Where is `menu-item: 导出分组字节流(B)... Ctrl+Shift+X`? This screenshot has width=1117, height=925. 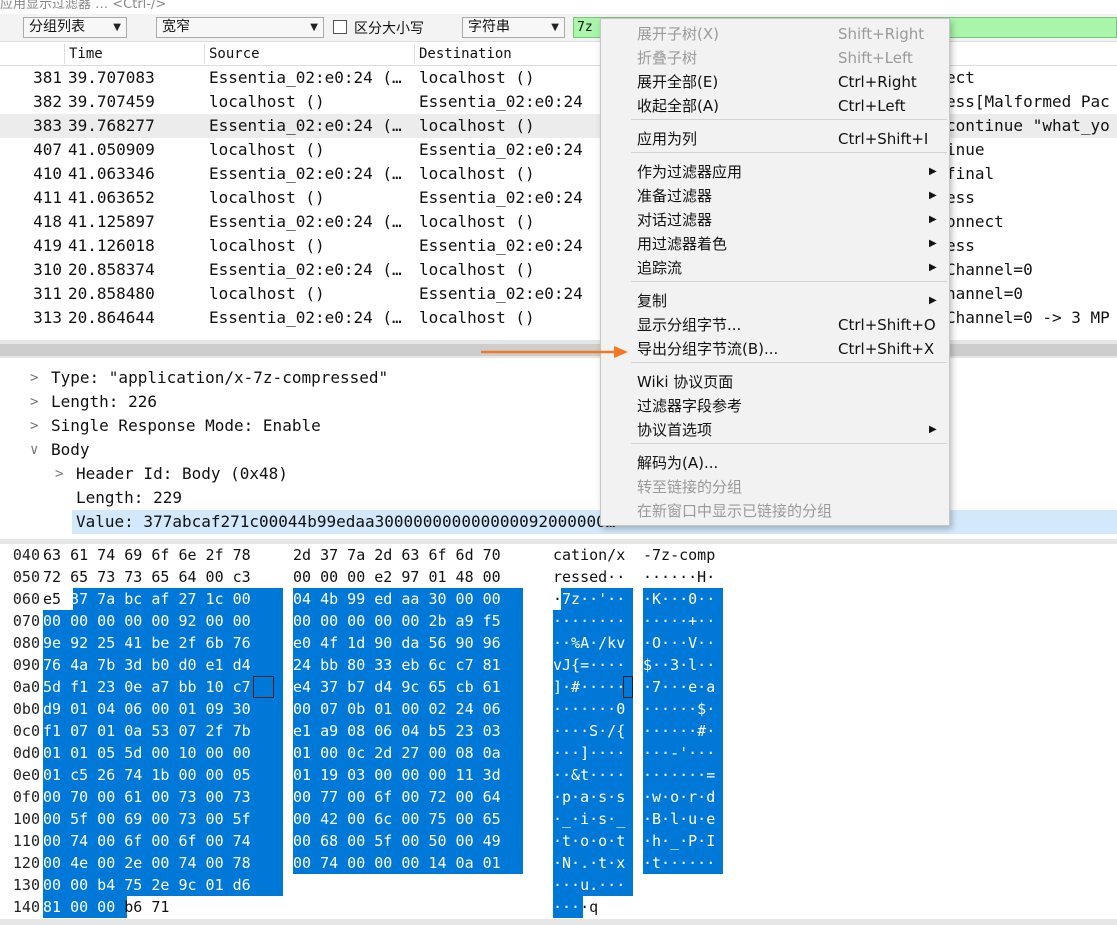 menu-item: 导出分组字节流(B)... Ctrl+Shift+X is located at coordinates (775, 349).